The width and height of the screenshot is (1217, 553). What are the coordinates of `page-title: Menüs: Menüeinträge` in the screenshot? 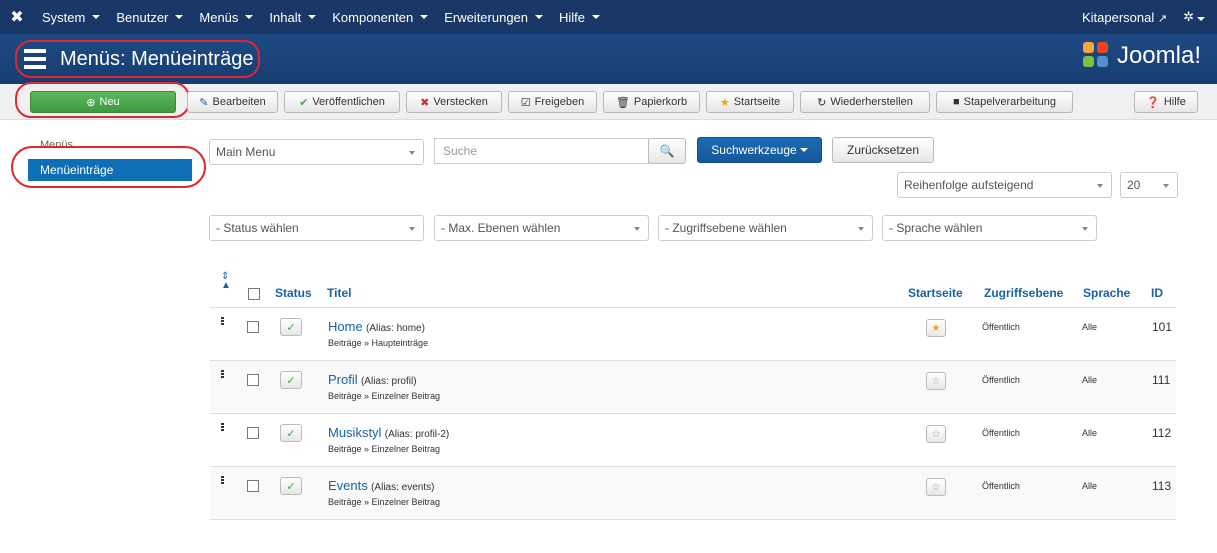 It's located at (157, 58).